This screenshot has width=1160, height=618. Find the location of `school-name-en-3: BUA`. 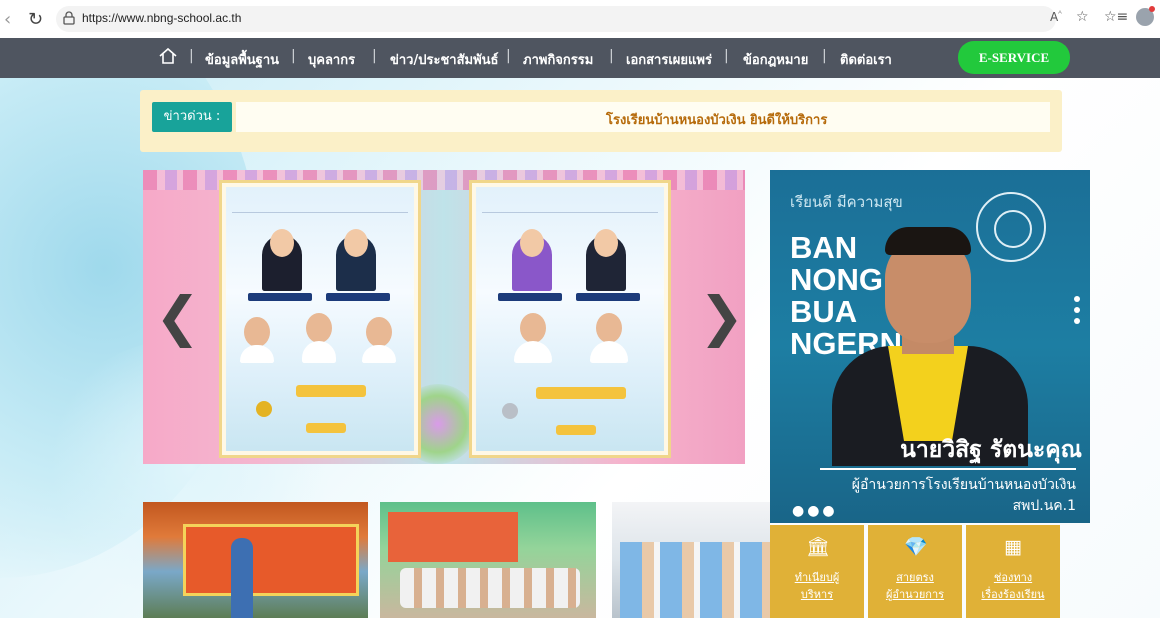

school-name-en-3: BUA is located at coordinates (824, 311).